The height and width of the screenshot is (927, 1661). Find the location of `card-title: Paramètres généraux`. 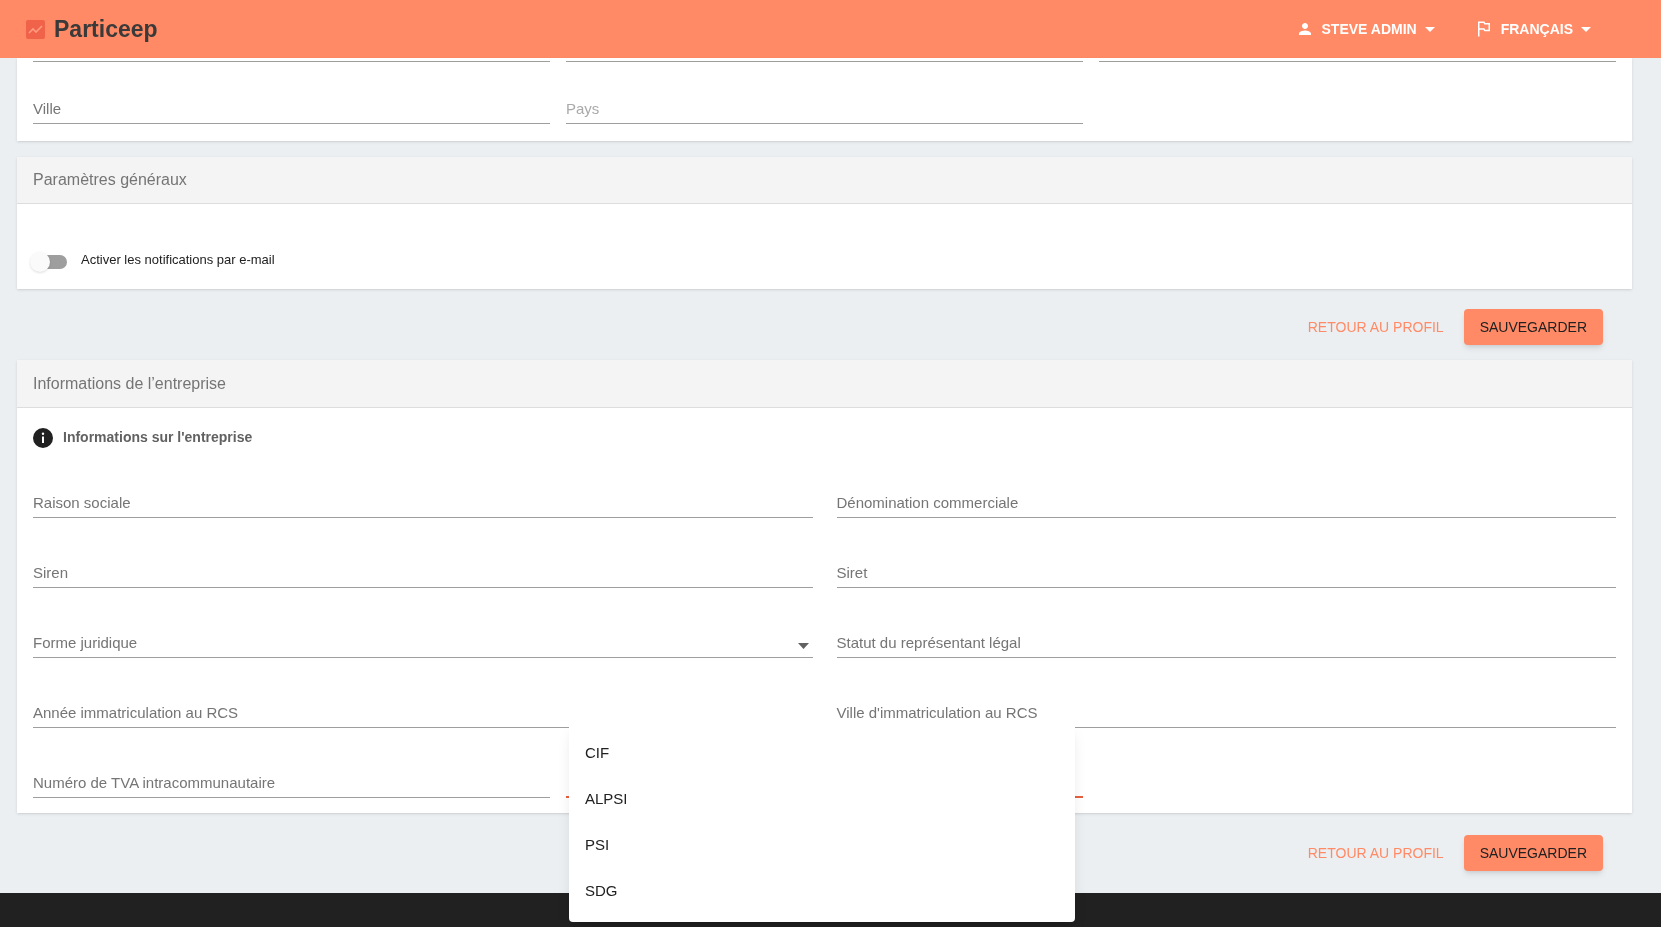

card-title: Paramètres généraux is located at coordinates (110, 180).